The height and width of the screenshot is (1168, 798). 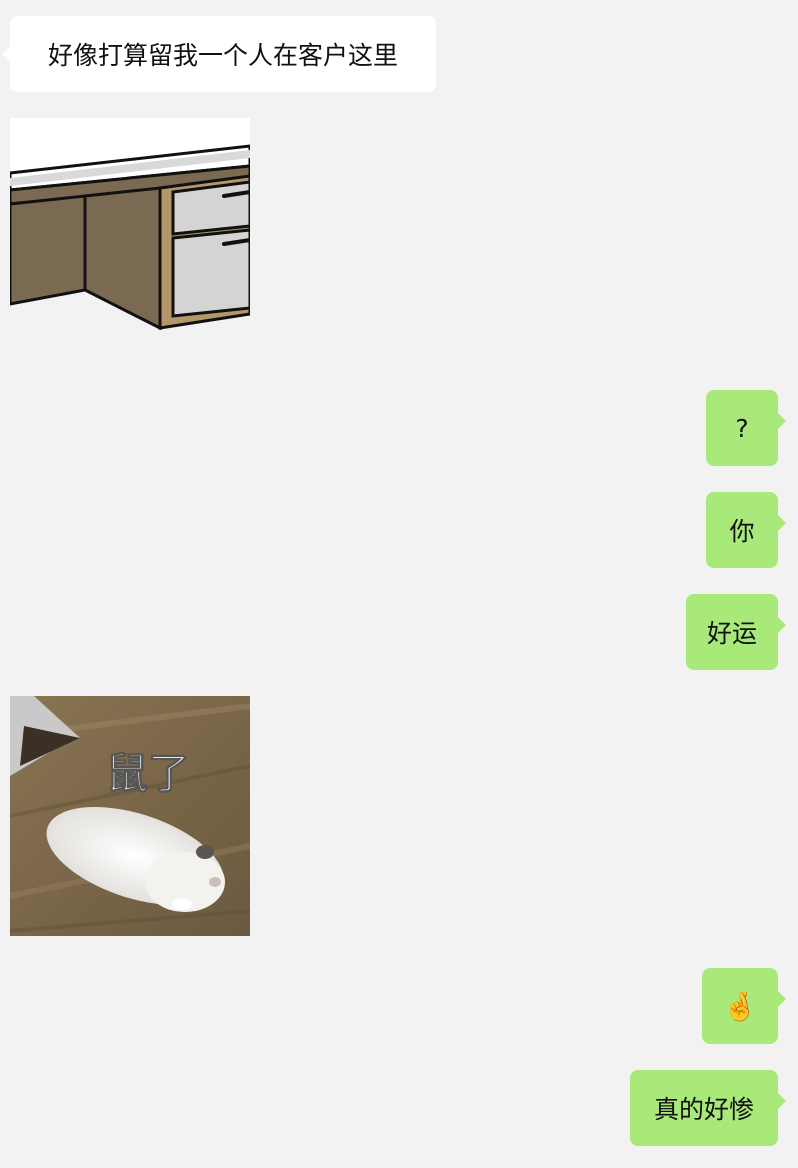 I want to click on incoming-message-bubble: 好像打算留我一个人在客户这里, so click(x=219, y=54).